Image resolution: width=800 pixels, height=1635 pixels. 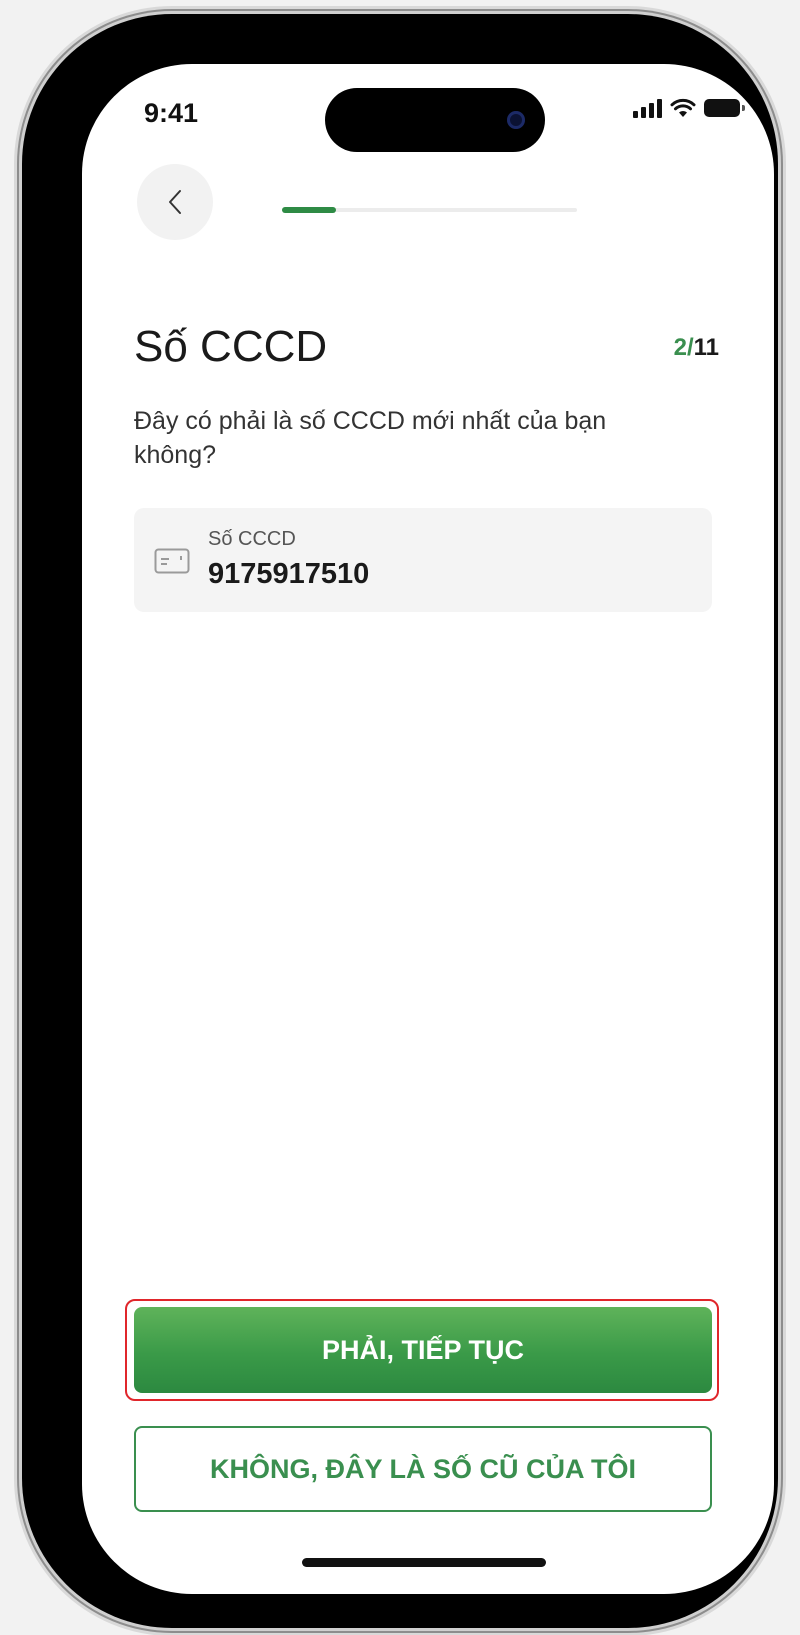 I want to click on id-number-card: Số CCCD 9175917510, so click(x=423, y=560).